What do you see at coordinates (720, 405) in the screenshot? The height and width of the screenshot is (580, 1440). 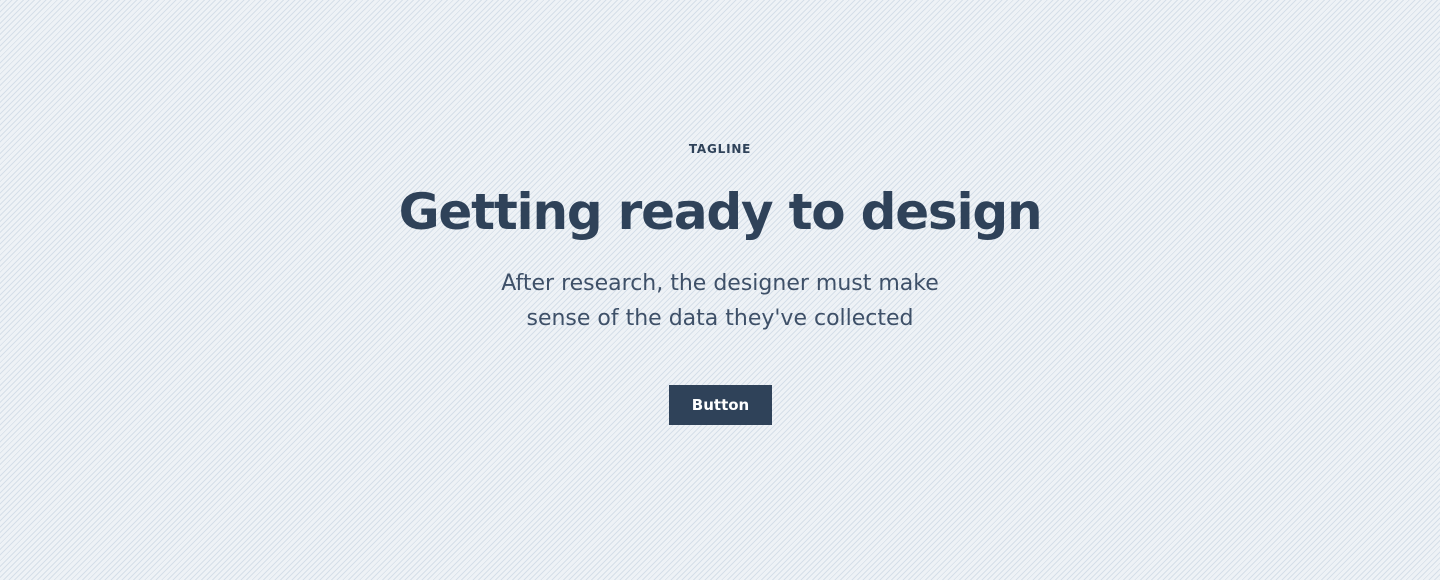 I see `primary-button: Button` at bounding box center [720, 405].